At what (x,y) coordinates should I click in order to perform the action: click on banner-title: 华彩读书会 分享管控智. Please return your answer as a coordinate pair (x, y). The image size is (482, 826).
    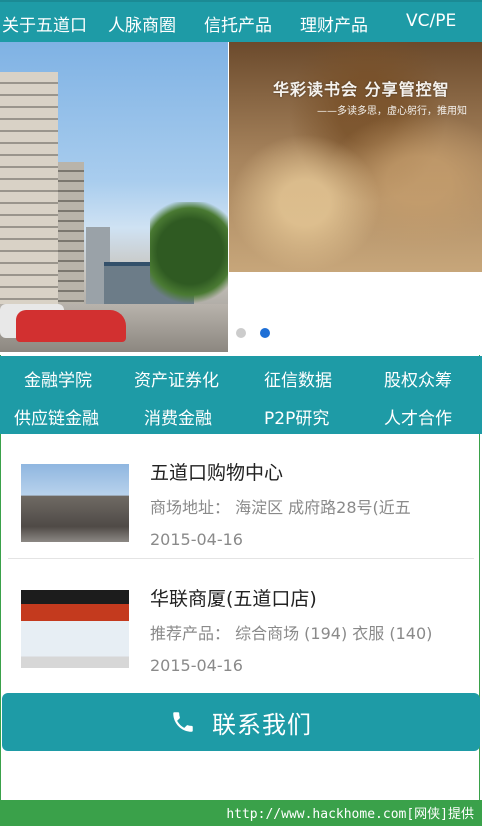
    Looking at the image, I should click on (361, 89).